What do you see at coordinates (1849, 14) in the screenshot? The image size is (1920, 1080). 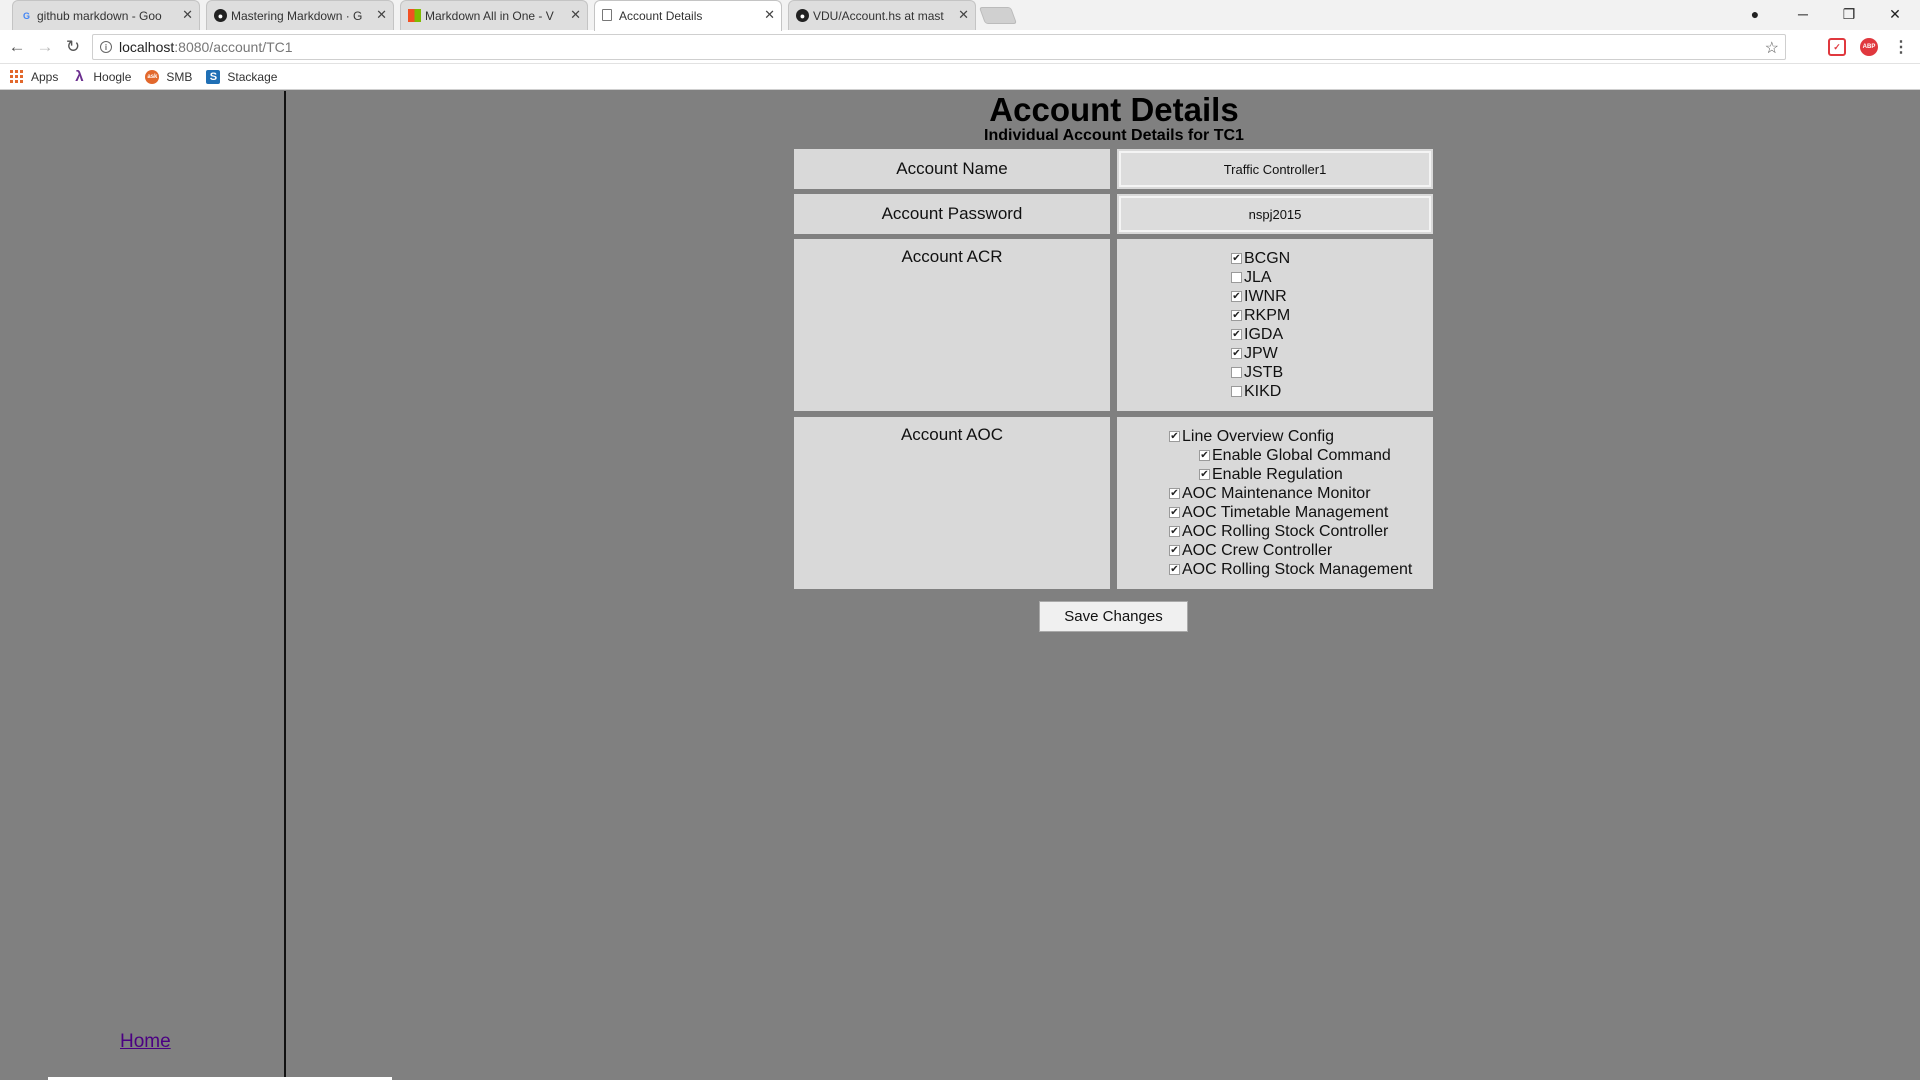 I see `restore-icon: ❐` at bounding box center [1849, 14].